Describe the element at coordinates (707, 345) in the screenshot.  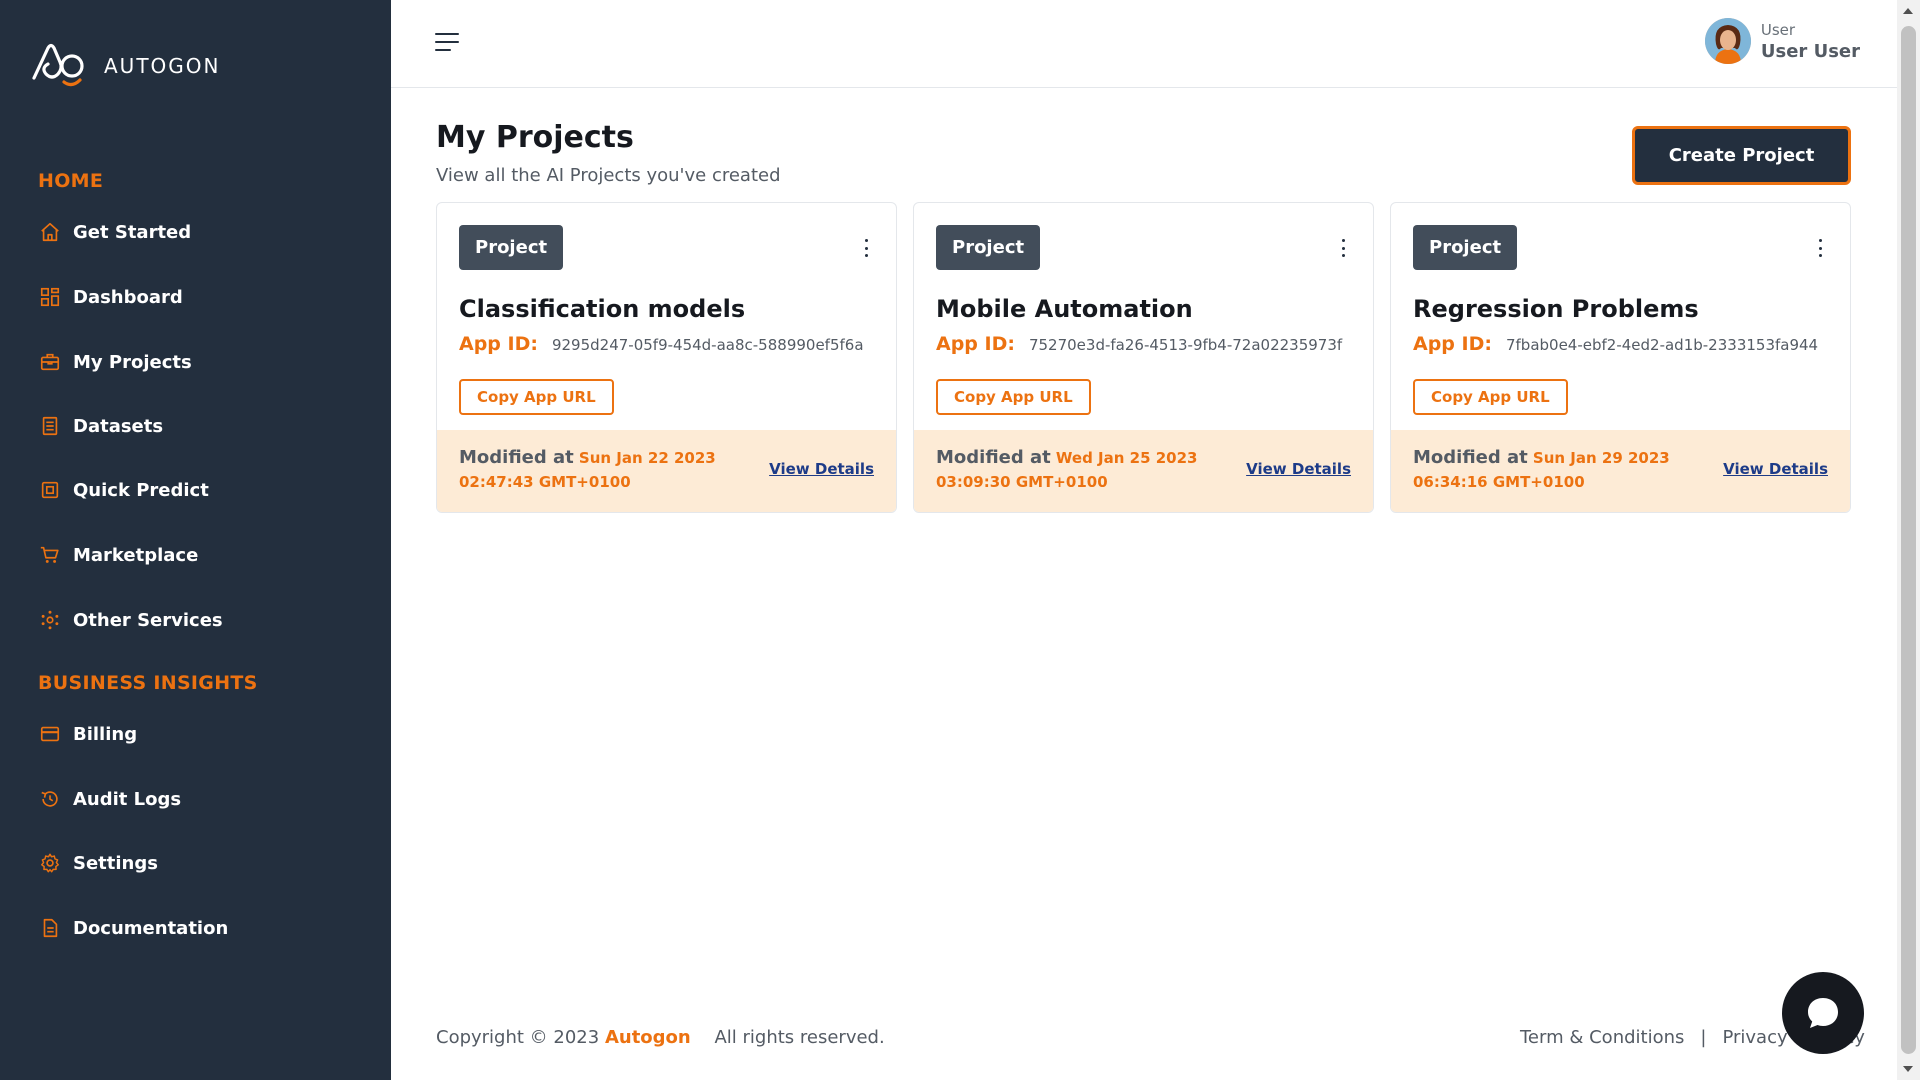
I see `app-id-value: 9295d247-05f9-454d-aa8c-588990ef5f6a` at that location.